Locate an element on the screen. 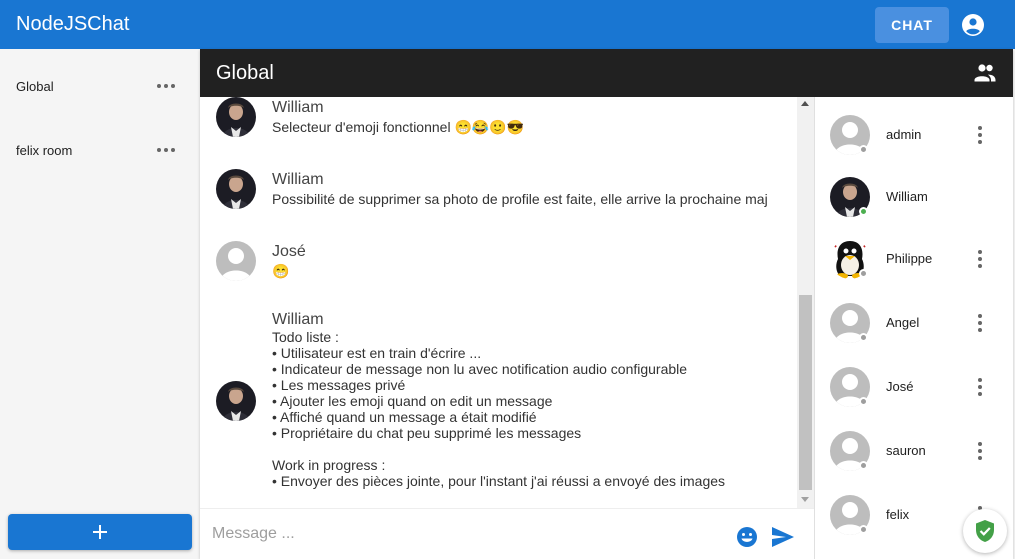 This screenshot has width=1015, height=559. room-label: Global is located at coordinates (35, 86).